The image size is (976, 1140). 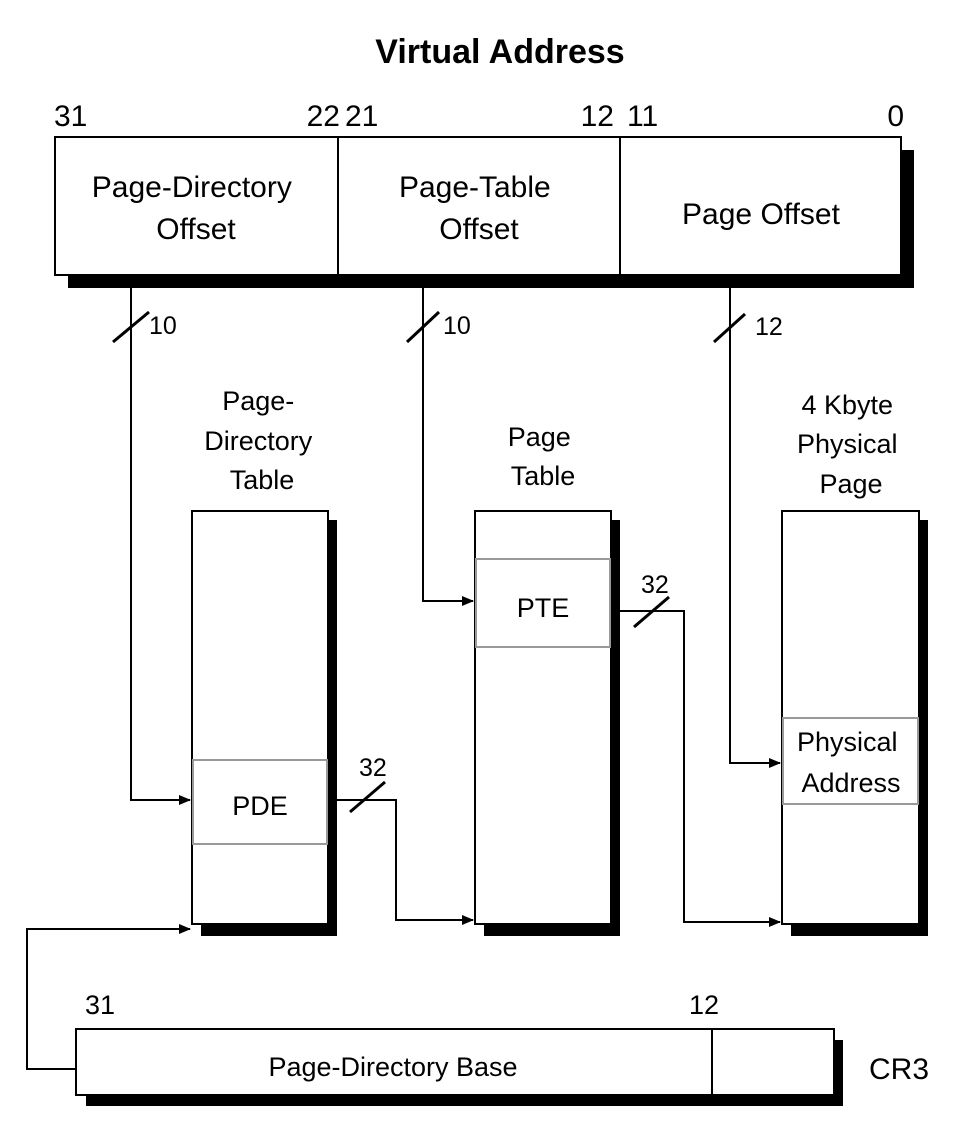 What do you see at coordinates (543, 456) in the screenshot?
I see `page-table-label: Page Table` at bounding box center [543, 456].